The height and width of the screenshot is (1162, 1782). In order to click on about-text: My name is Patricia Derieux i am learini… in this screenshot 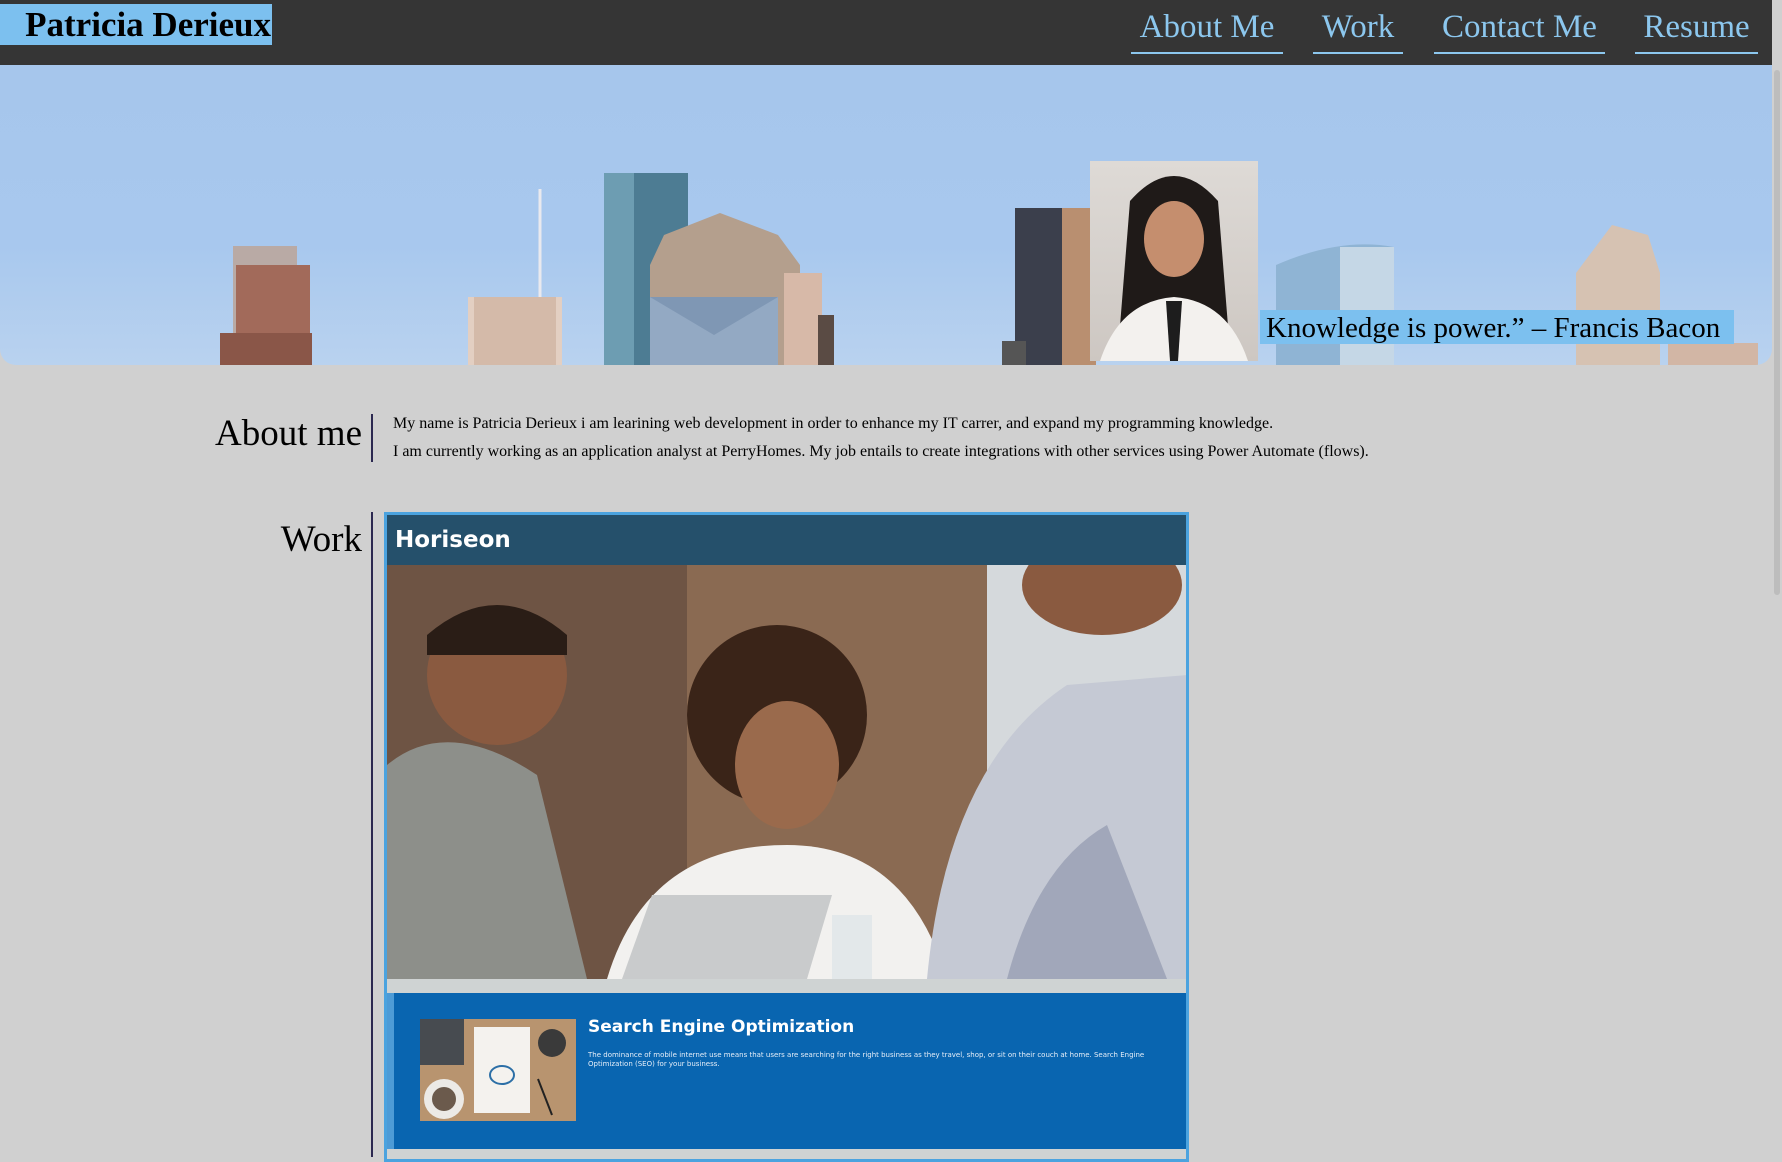, I will do `click(881, 438)`.